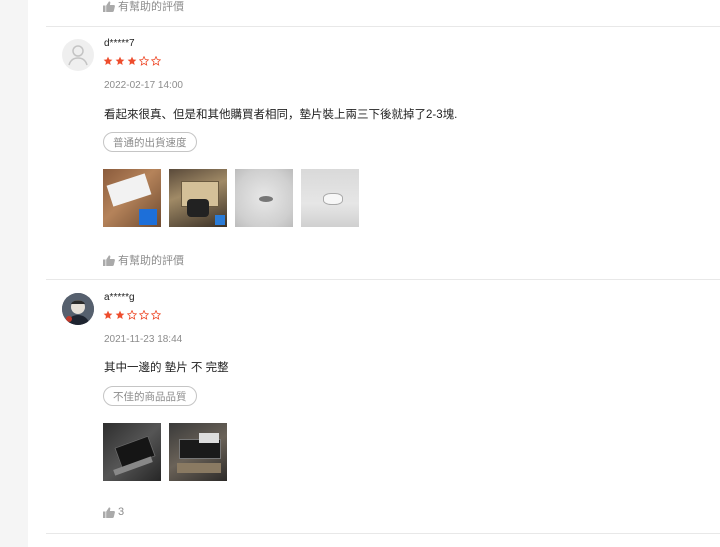  I want to click on helpful-button: 3, so click(113, 512).